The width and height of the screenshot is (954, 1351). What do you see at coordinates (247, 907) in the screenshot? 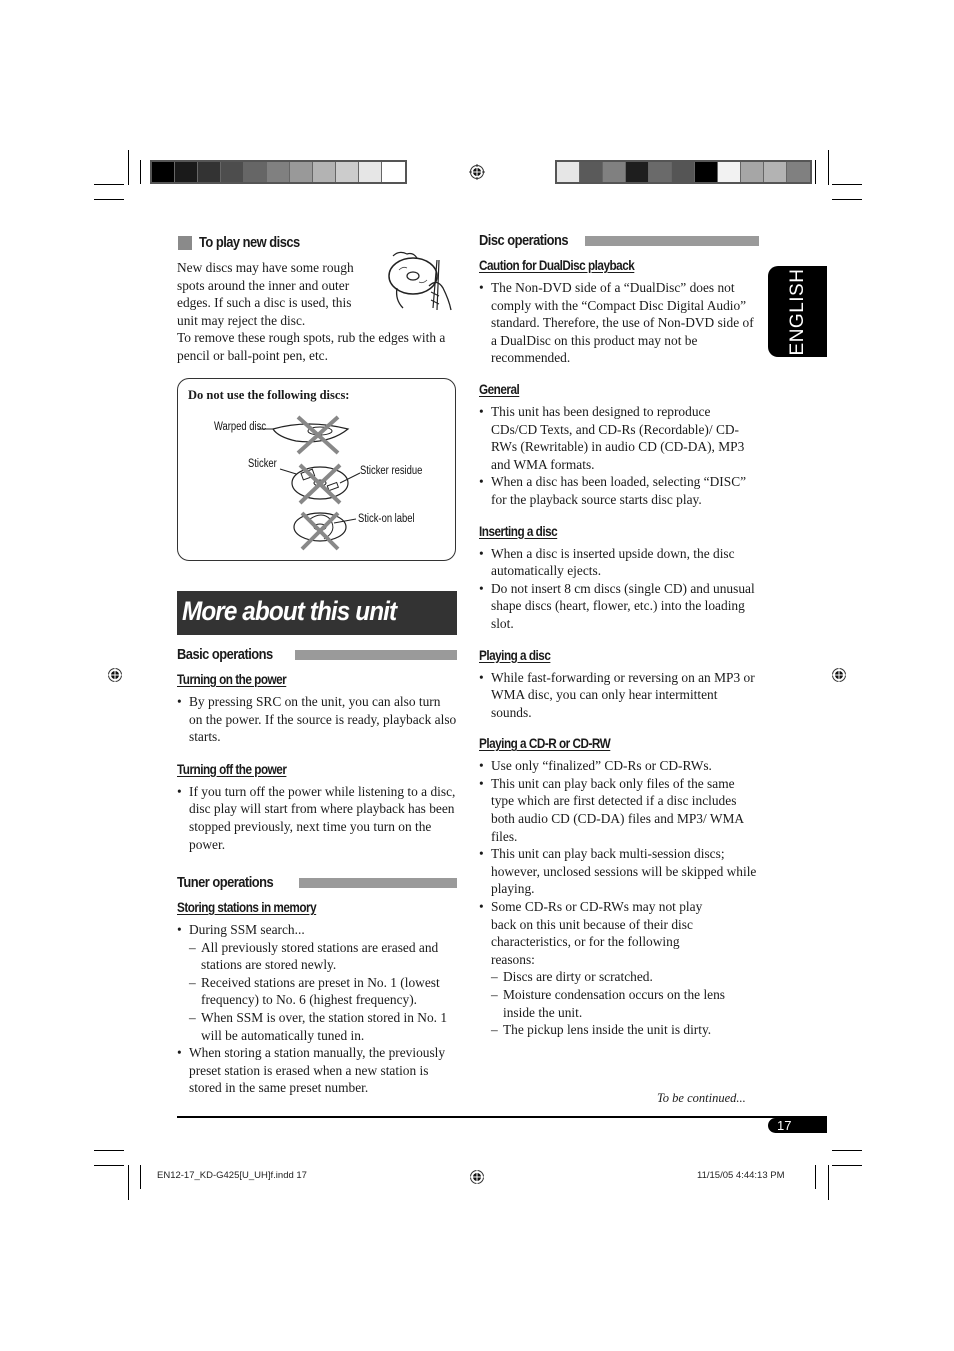
I see `storing-stations-heading: Storing stations in memory` at bounding box center [247, 907].